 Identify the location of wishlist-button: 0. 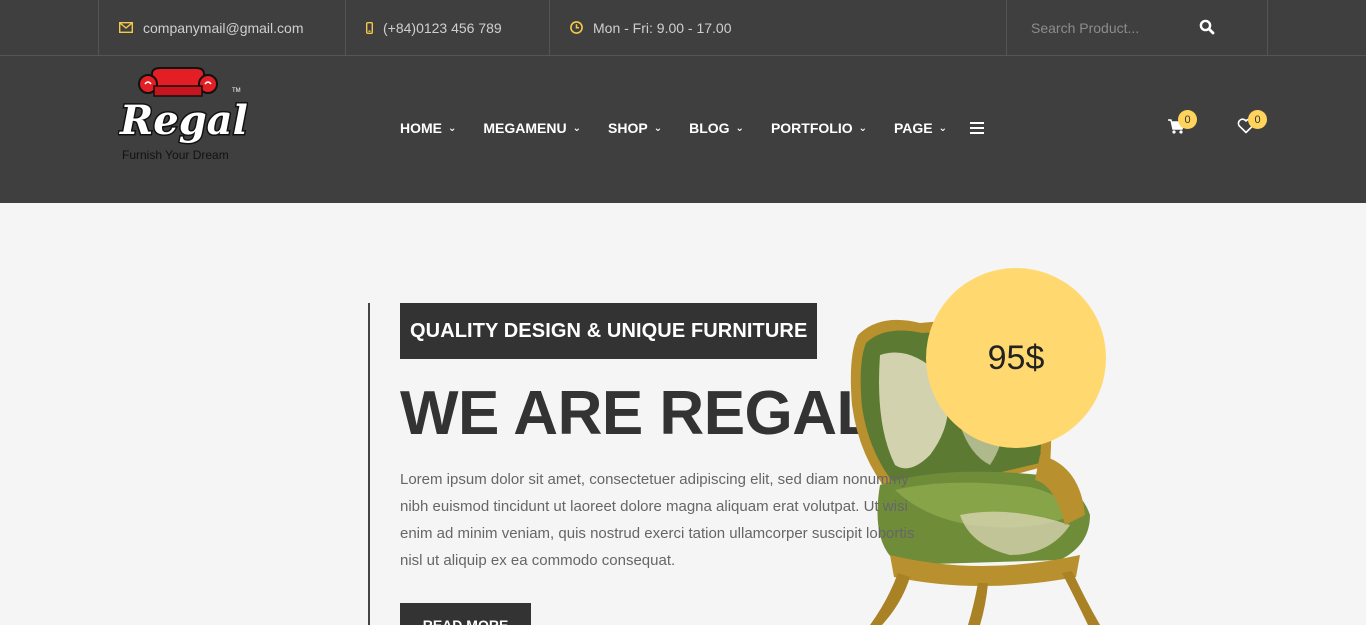
(1252, 125).